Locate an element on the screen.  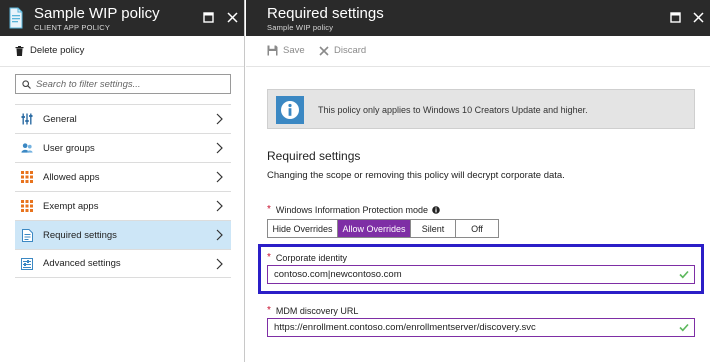
nav-item-label: Exempt apps is located at coordinates (71, 206).